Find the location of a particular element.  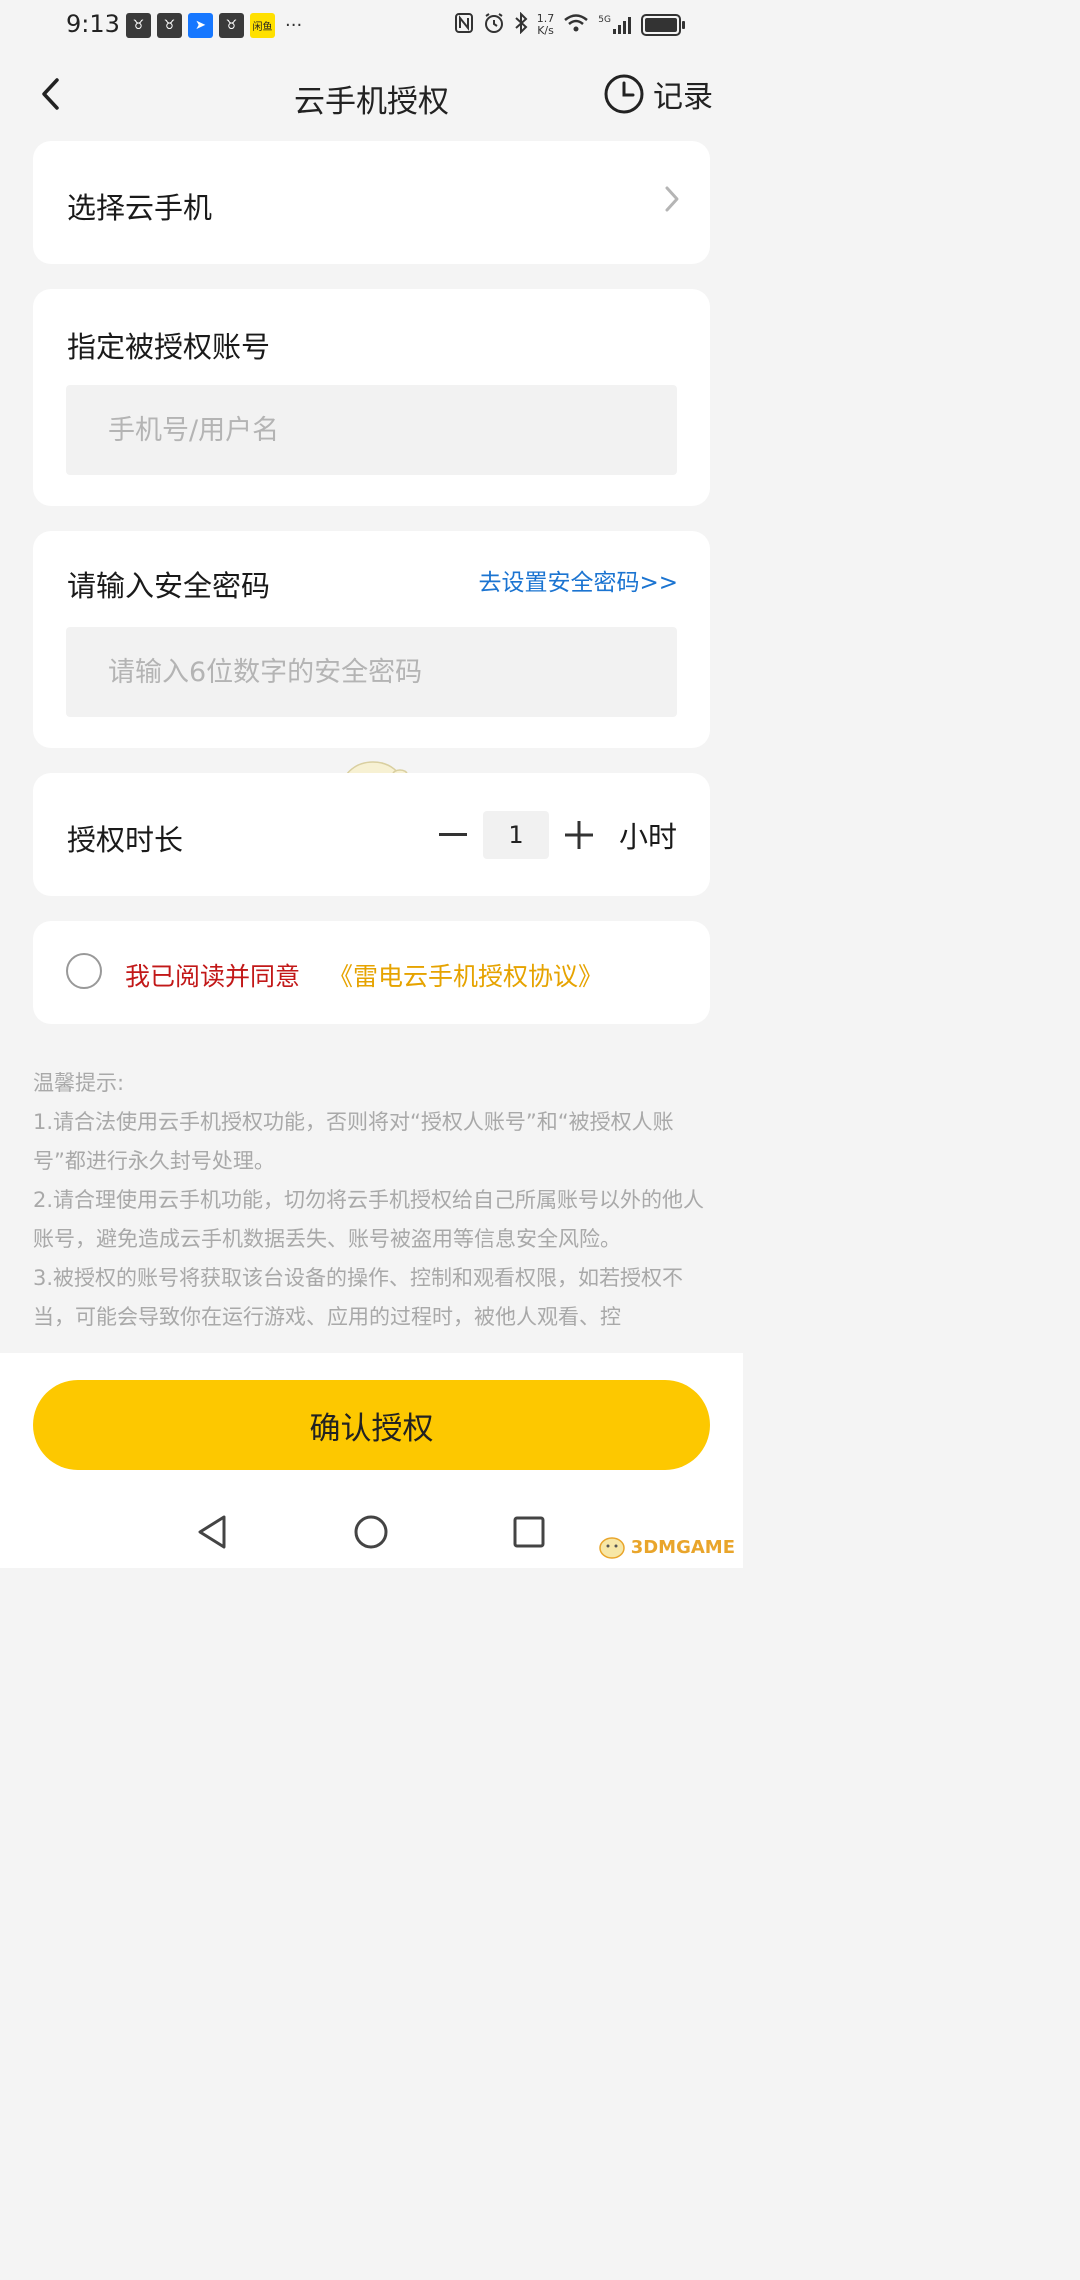

password-card: 请输入安全密码 去设置安全密码>> is located at coordinates (371, 639).